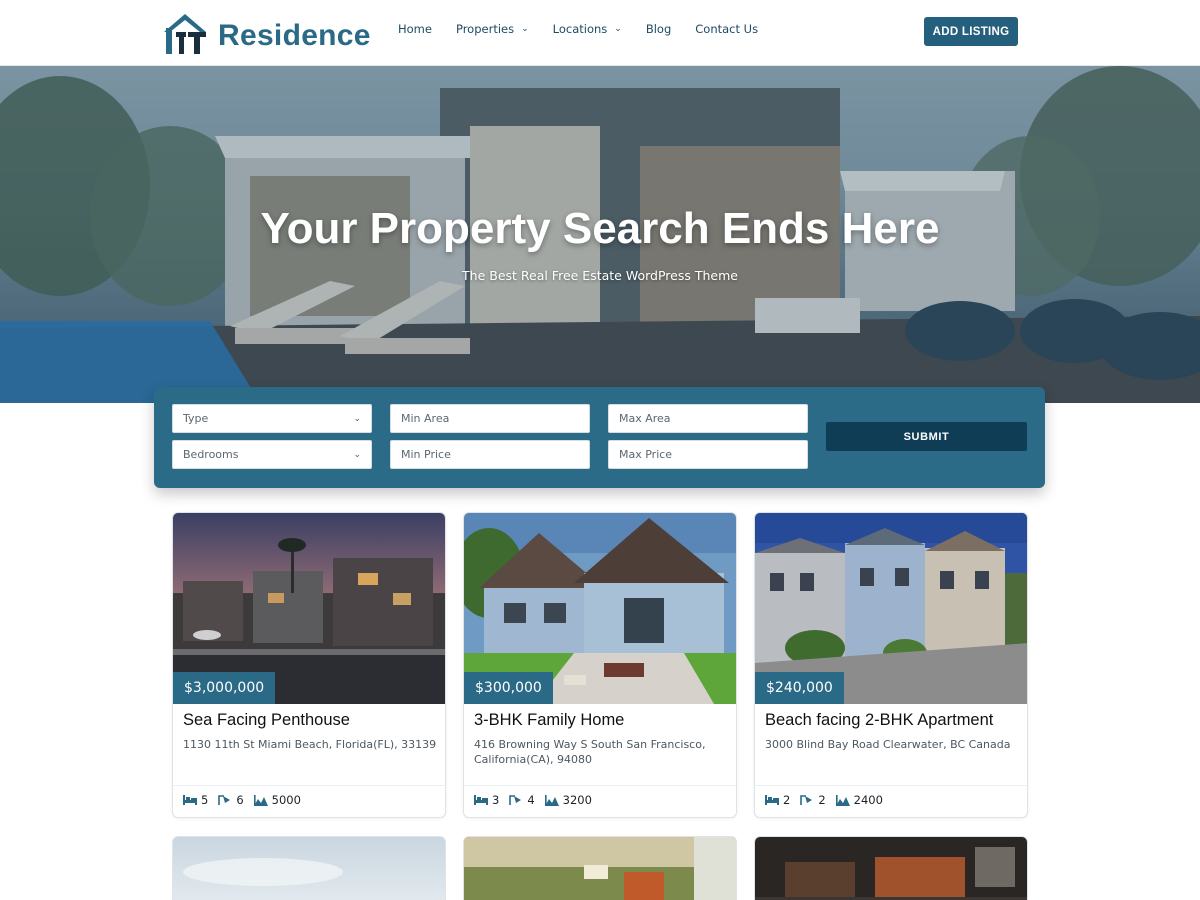 This screenshot has height=900, width=1200. Describe the element at coordinates (708, 454) in the screenshot. I see `max-price-input: Max Price` at that location.